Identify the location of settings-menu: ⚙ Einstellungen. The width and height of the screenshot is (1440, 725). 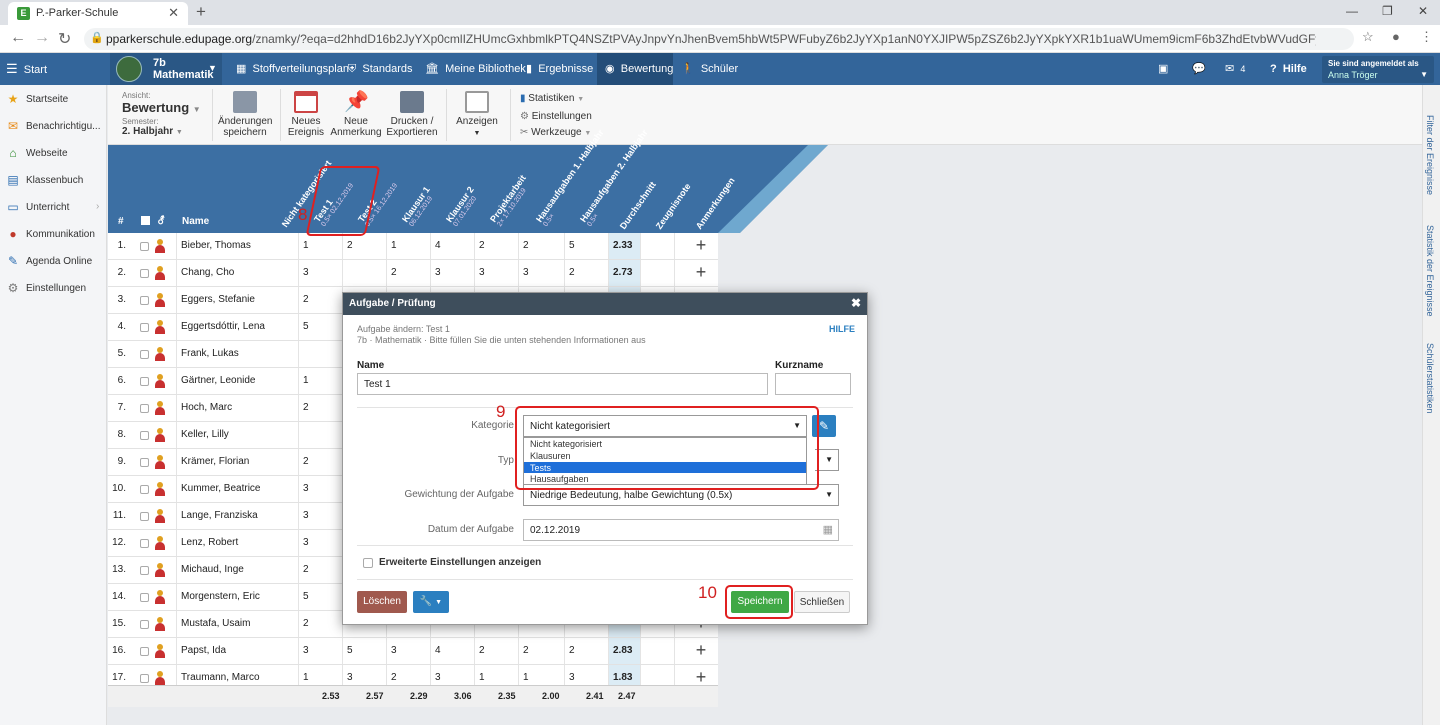
(556, 117).